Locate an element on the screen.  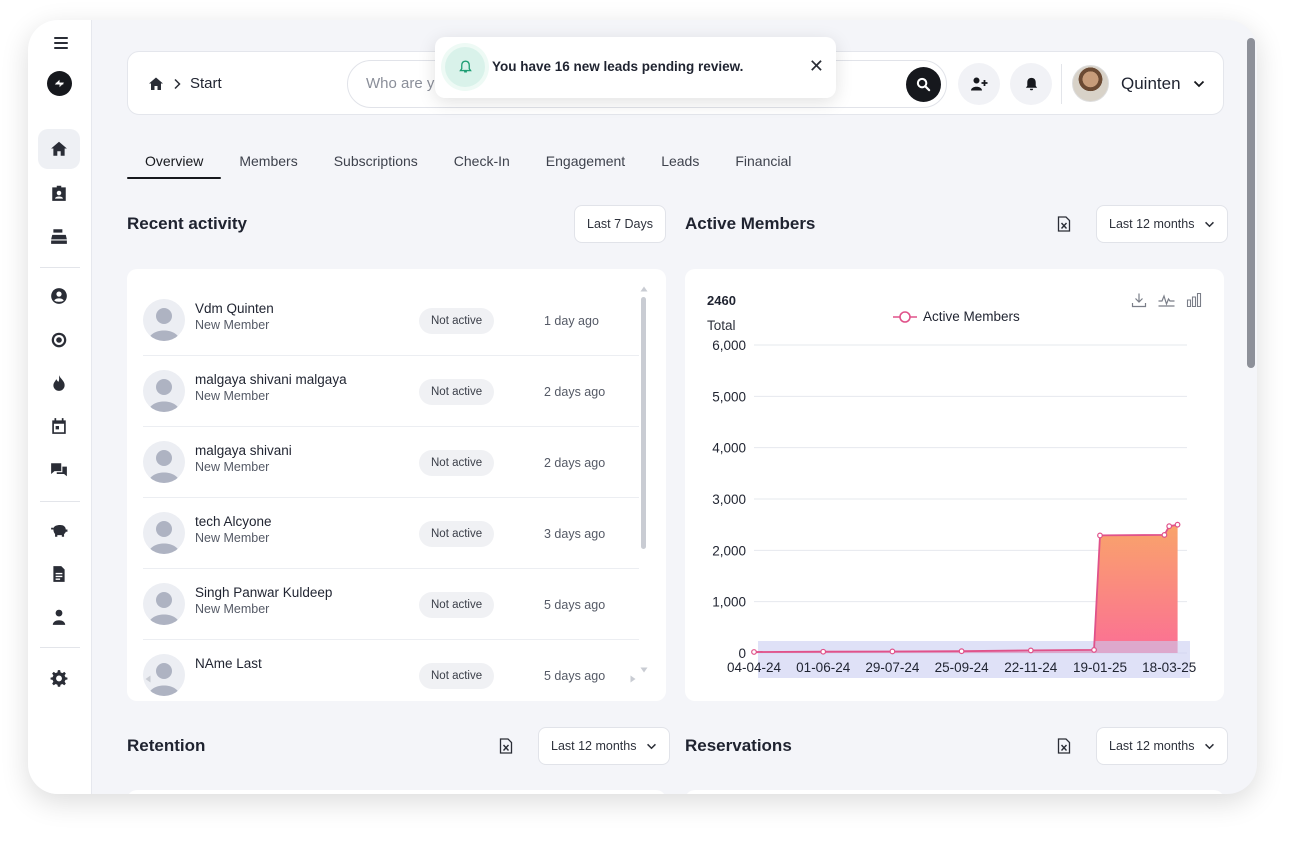
member-name: tech Alcyone is located at coordinates (233, 521).